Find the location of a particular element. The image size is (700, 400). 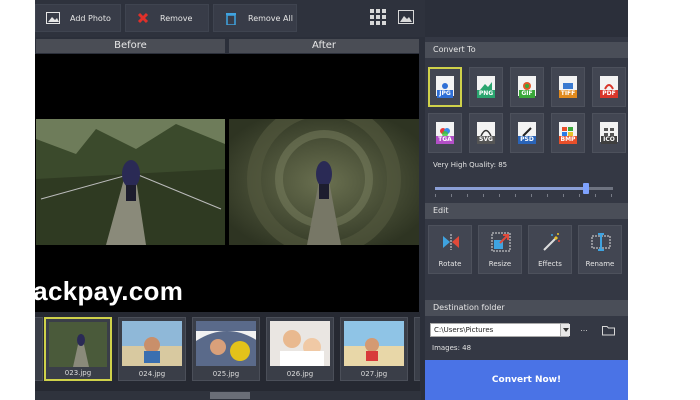

rotate-icon is located at coordinates (451, 242).